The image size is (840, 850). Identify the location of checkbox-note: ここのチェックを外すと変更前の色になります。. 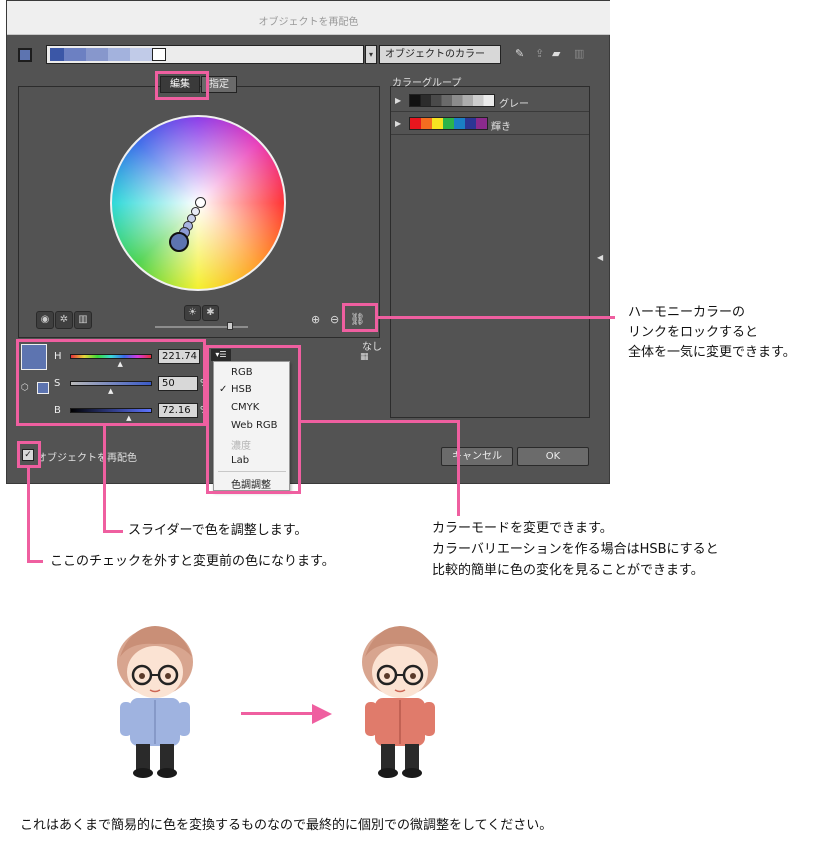
(192, 561).